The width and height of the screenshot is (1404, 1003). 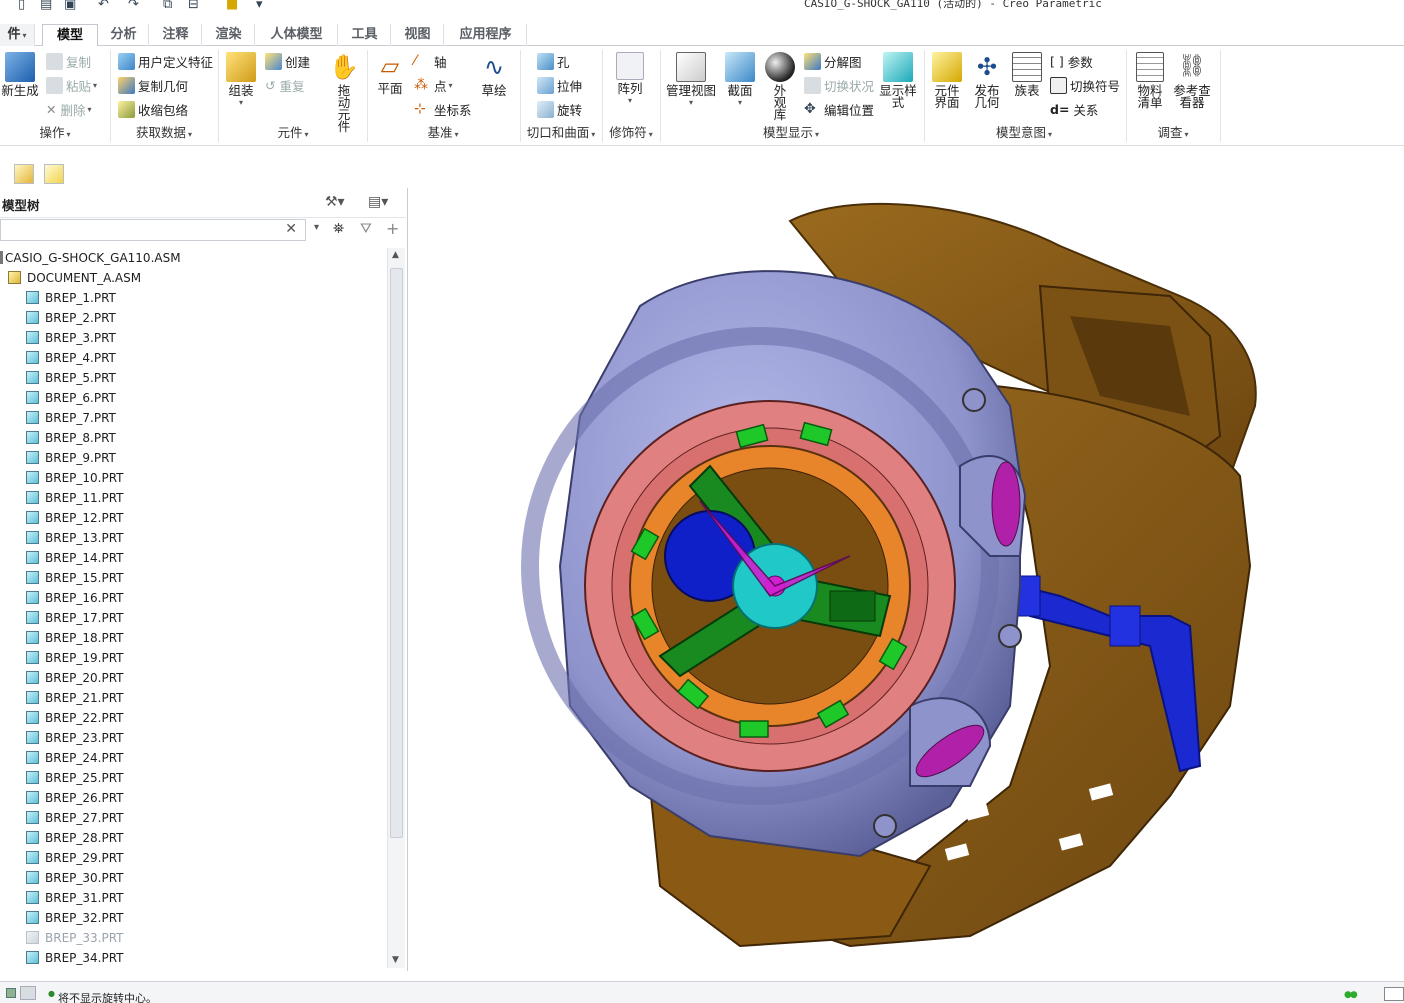 What do you see at coordinates (124, 35) in the screenshot?
I see `tab-analysis: 分析` at bounding box center [124, 35].